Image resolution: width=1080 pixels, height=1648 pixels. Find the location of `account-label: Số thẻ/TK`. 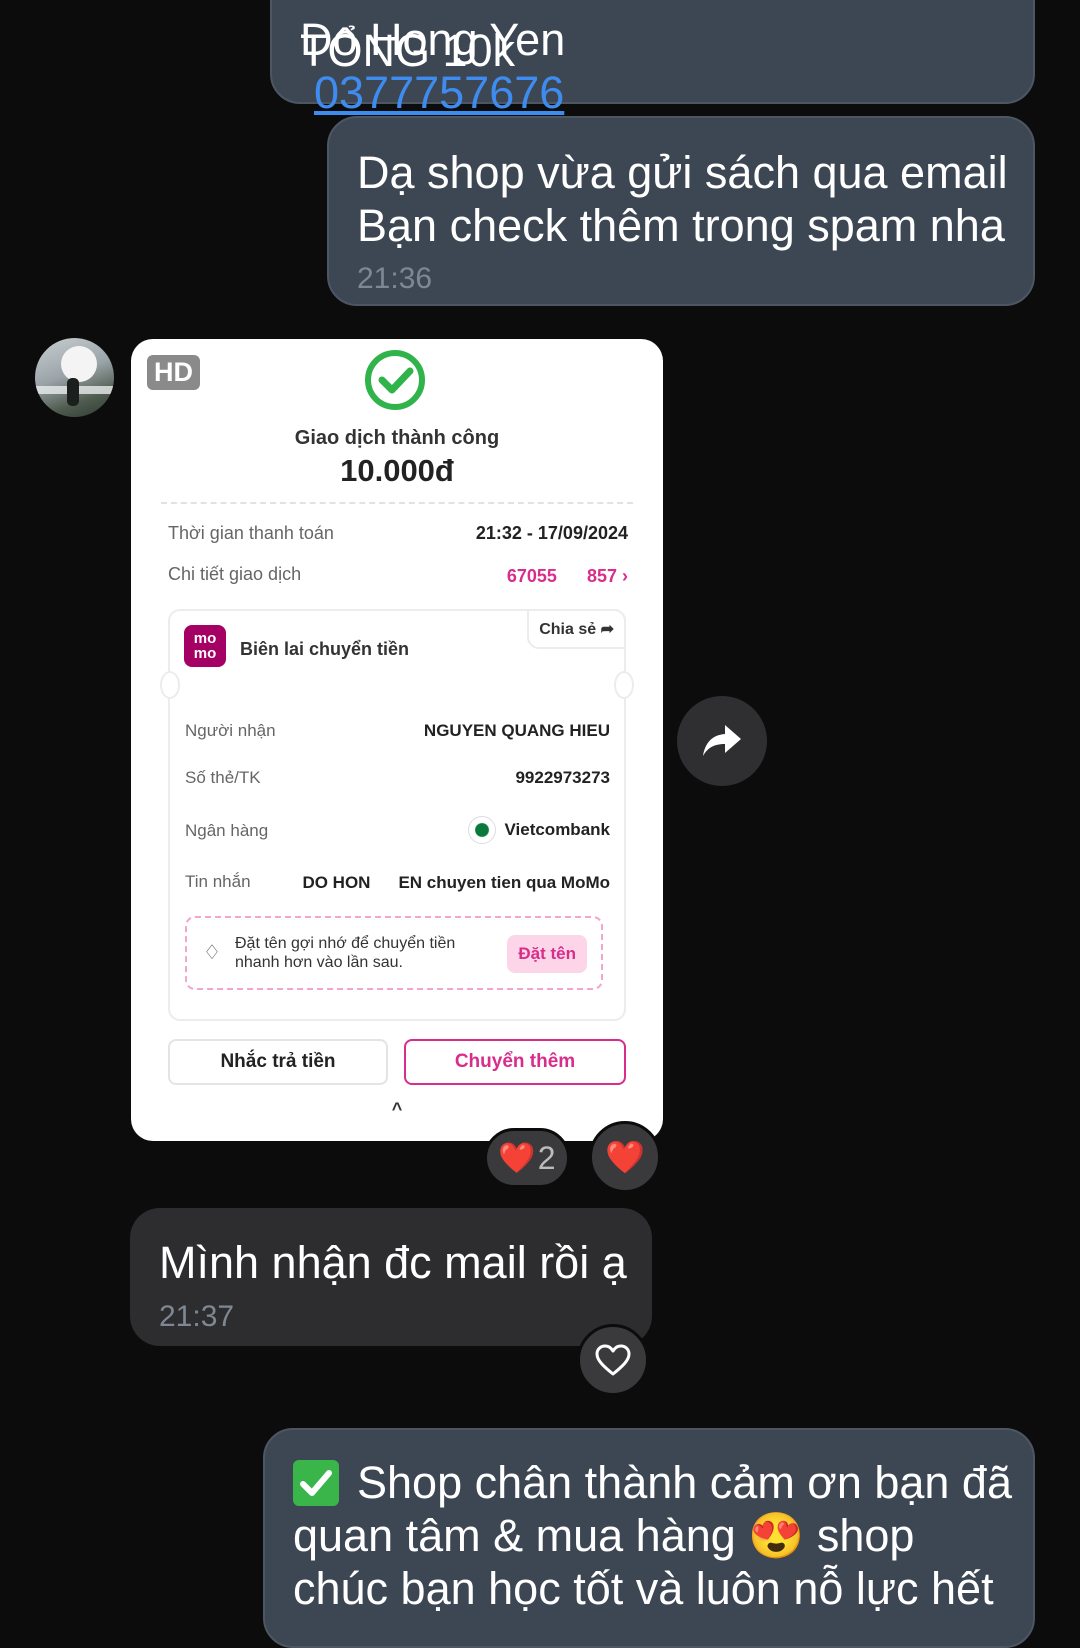

account-label: Số thẻ/TK is located at coordinates (223, 777).